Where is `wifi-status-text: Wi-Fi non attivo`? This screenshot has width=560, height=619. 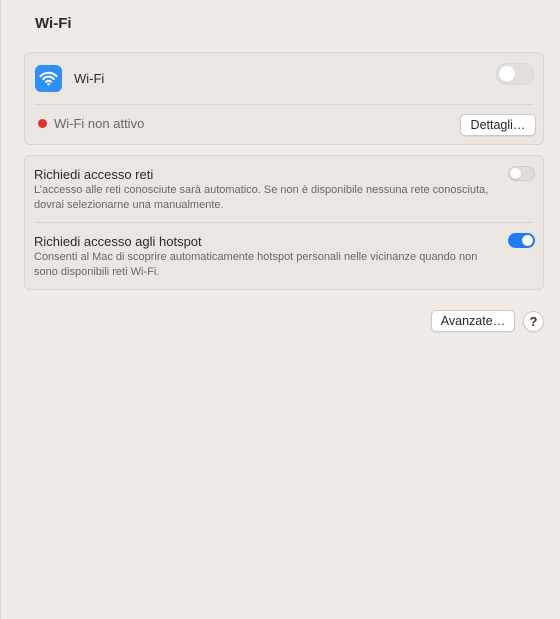
wifi-status-text: Wi-Fi non attivo is located at coordinates (99, 123).